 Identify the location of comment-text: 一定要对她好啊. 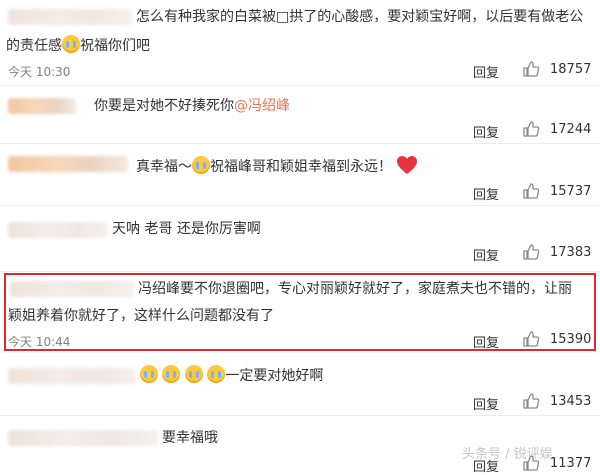
(231, 376).